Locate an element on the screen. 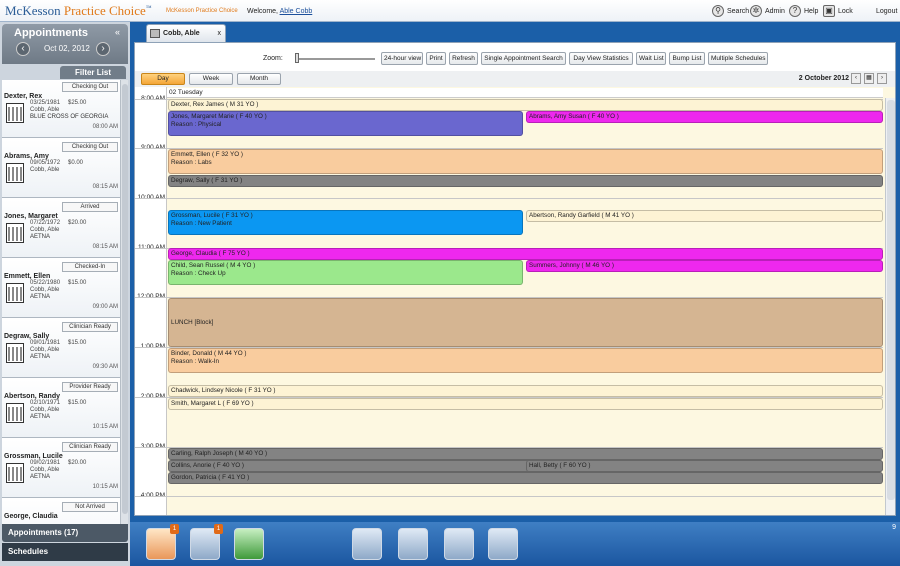  appointment-patient: George, Claudia ( F 75 YO ) is located at coordinates (210, 253).